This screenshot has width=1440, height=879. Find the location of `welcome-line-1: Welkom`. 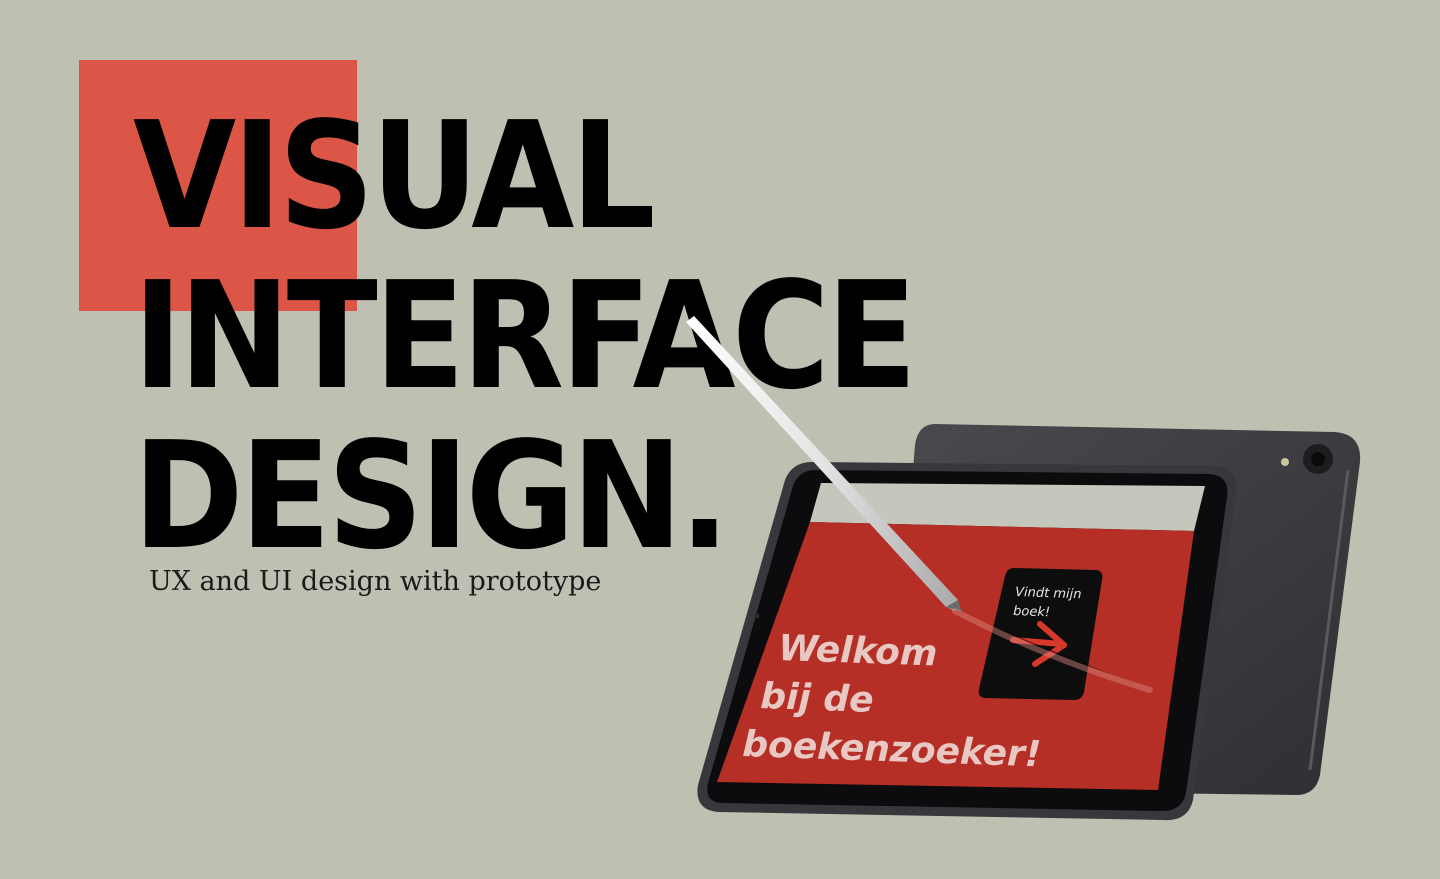

welcome-line-1: Welkom is located at coordinates (858, 651).